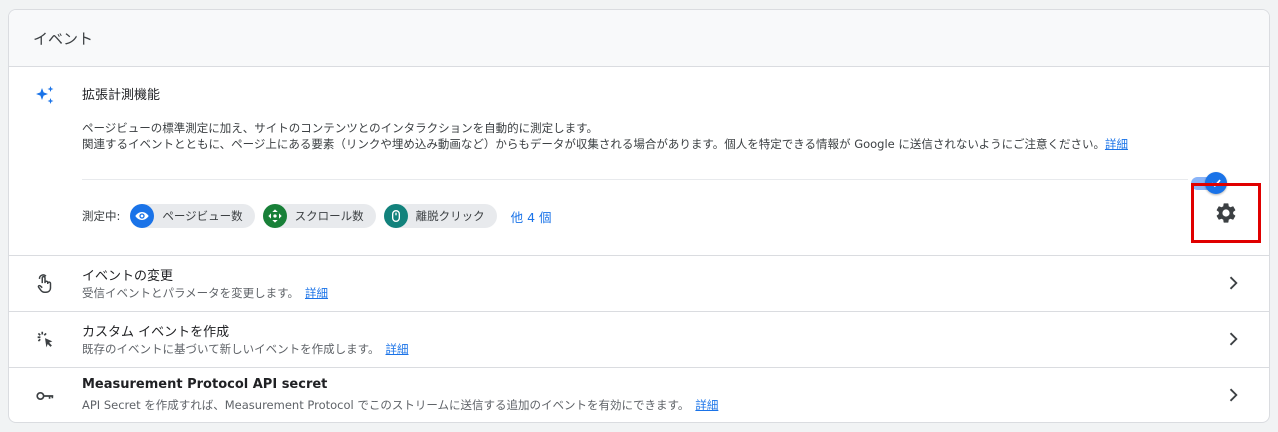  I want to click on gear-icon, so click(1226, 213).